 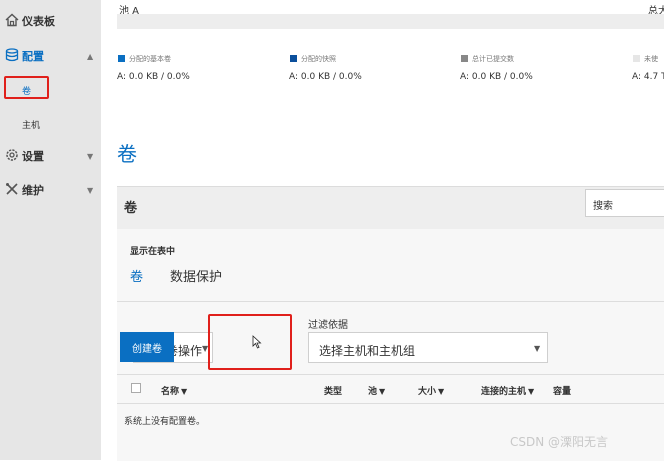 What do you see at coordinates (136, 275) in the screenshot?
I see `tab-volume: 卷` at bounding box center [136, 275].